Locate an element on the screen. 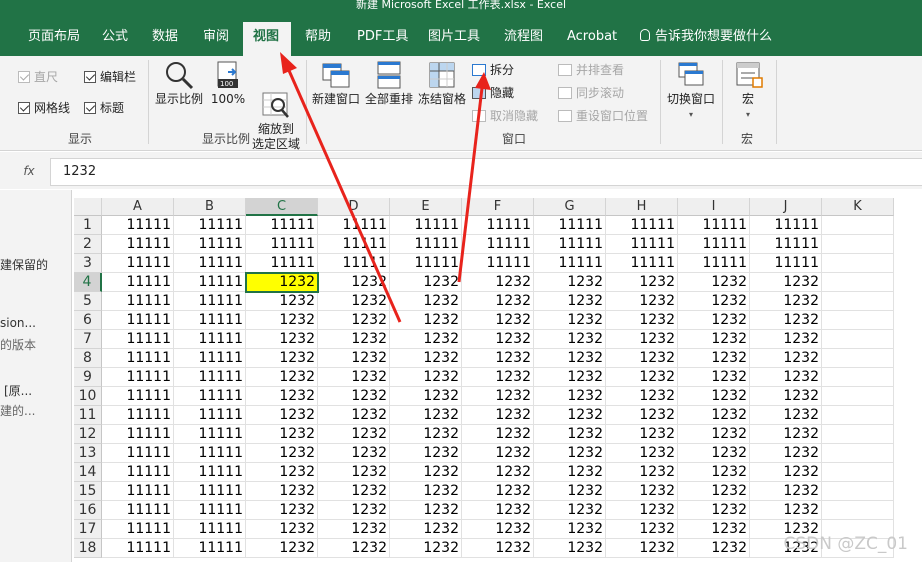 This screenshot has width=922, height=562. cell-j6: 1232 is located at coordinates (786, 320).